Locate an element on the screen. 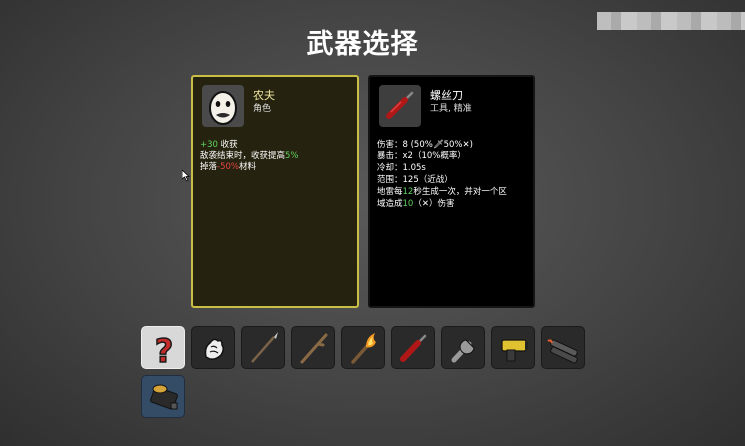 This screenshot has height=446, width=745. torch-icon is located at coordinates (363, 348).